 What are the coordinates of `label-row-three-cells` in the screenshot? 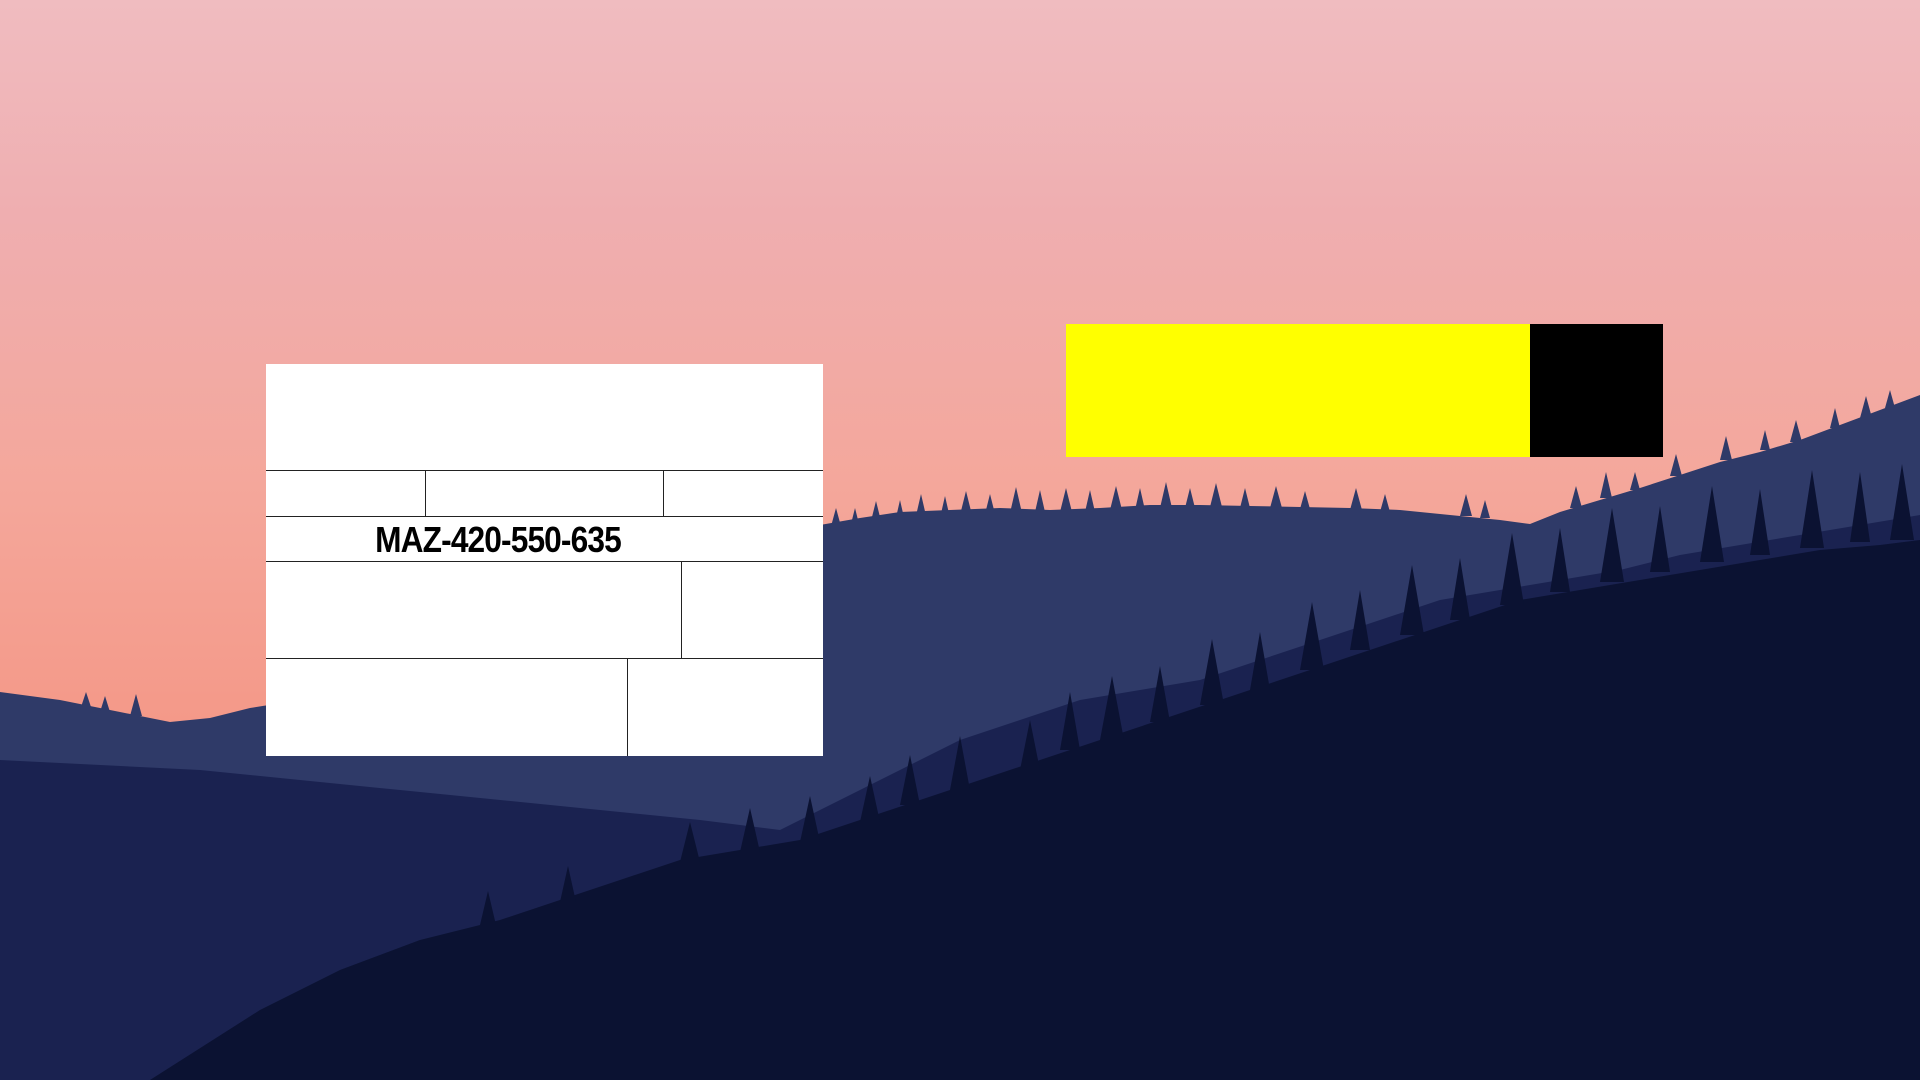 It's located at (544, 493).